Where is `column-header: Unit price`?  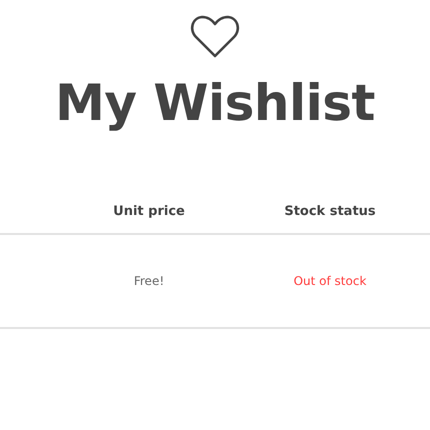 column-header: Unit price is located at coordinates (149, 211).